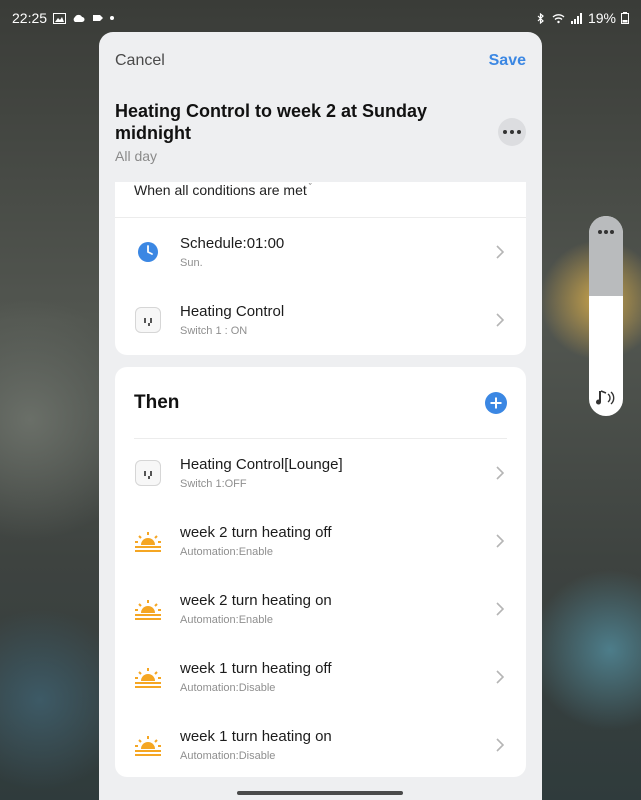 This screenshot has width=641, height=800. I want to click on action-row: Heating Control[Lounge] Switch 1:OFF, so click(320, 473).